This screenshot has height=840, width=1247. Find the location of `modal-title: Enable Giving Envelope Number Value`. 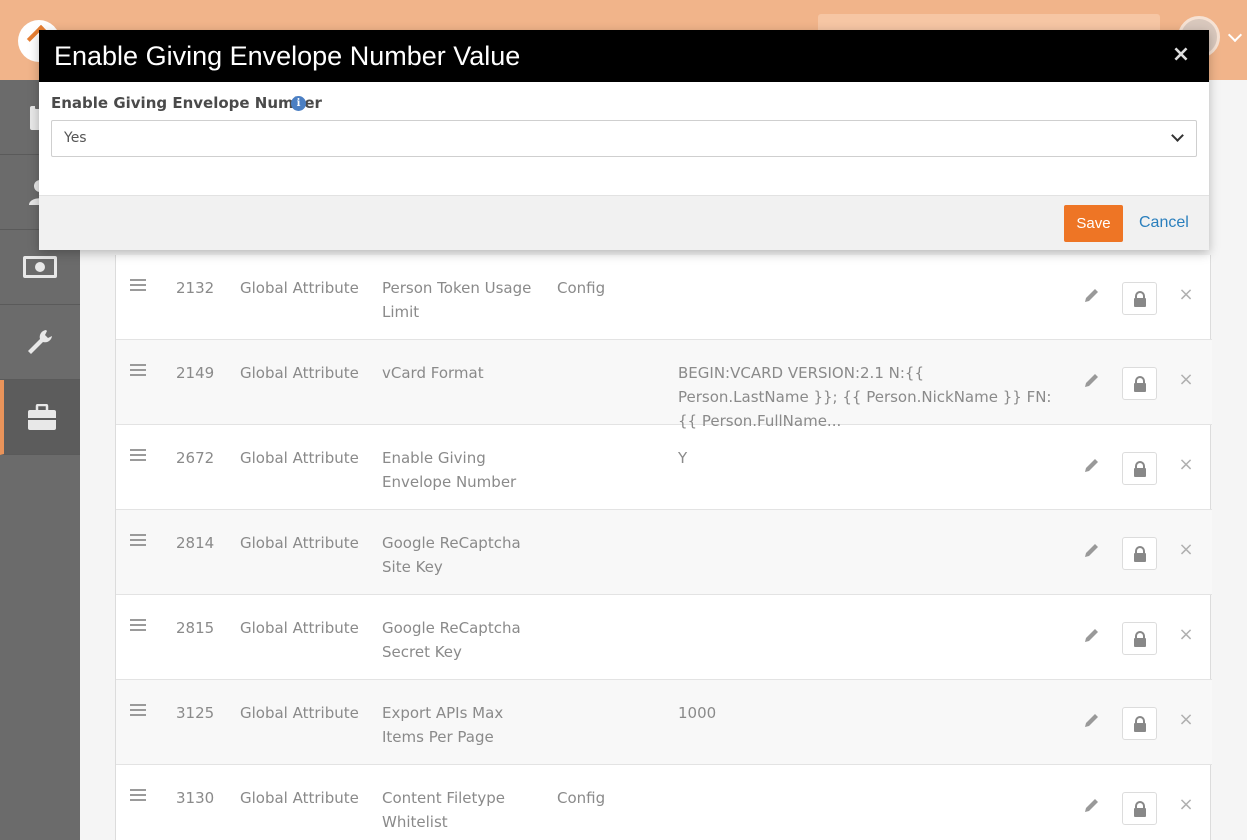

modal-title: Enable Giving Envelope Number Value is located at coordinates (287, 56).